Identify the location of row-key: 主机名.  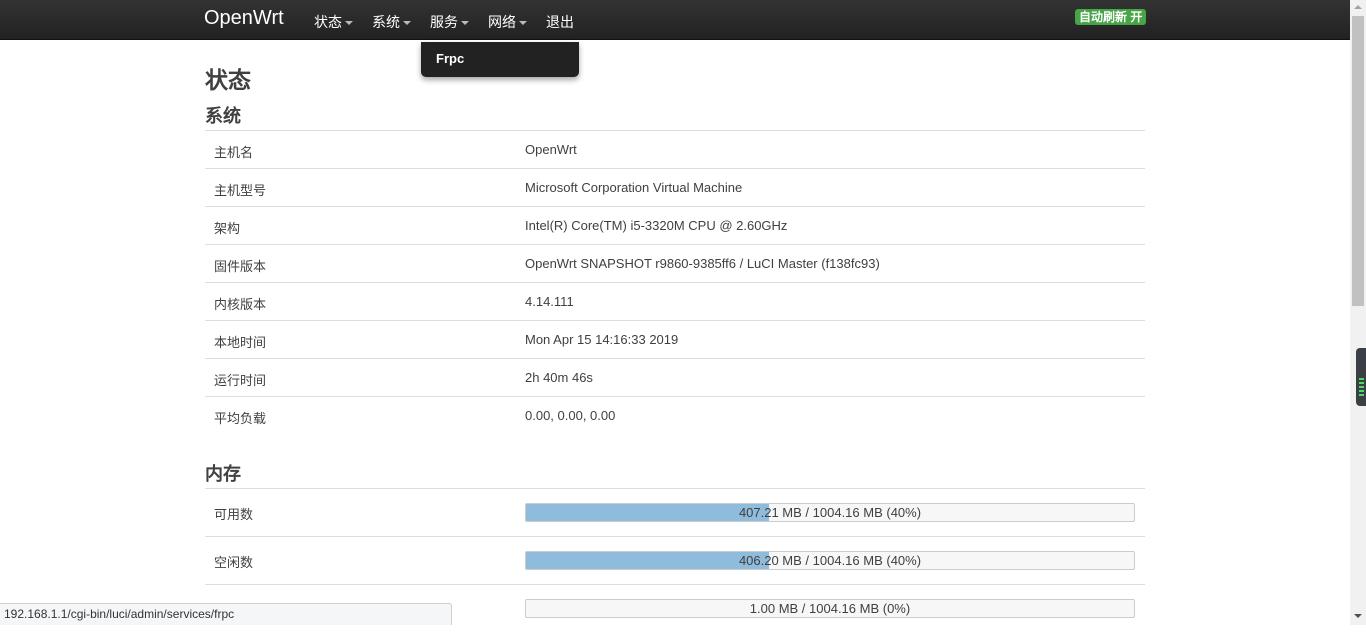
(234, 152).